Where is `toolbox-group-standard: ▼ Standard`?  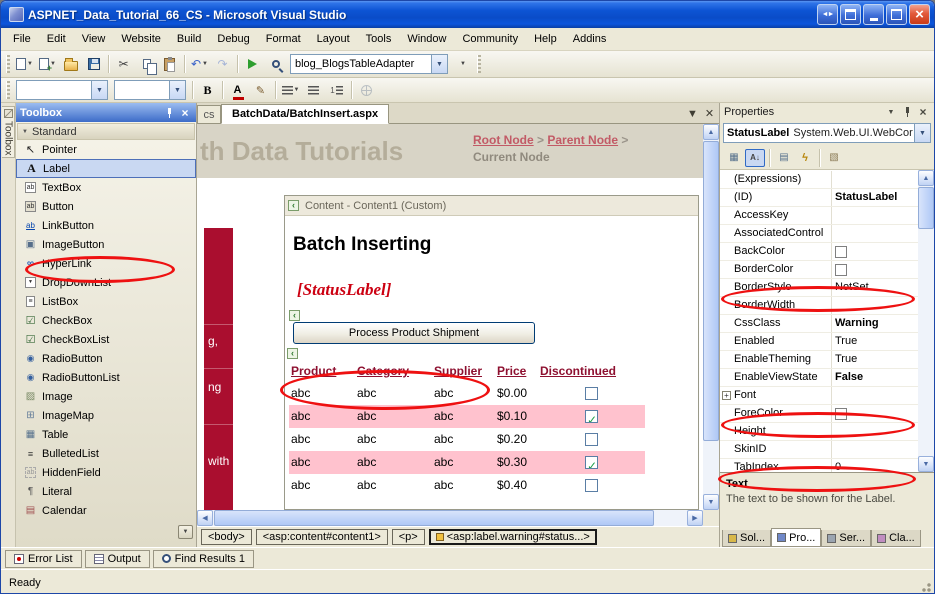
toolbox-group-standard: ▼ Standard is located at coordinates (106, 131).